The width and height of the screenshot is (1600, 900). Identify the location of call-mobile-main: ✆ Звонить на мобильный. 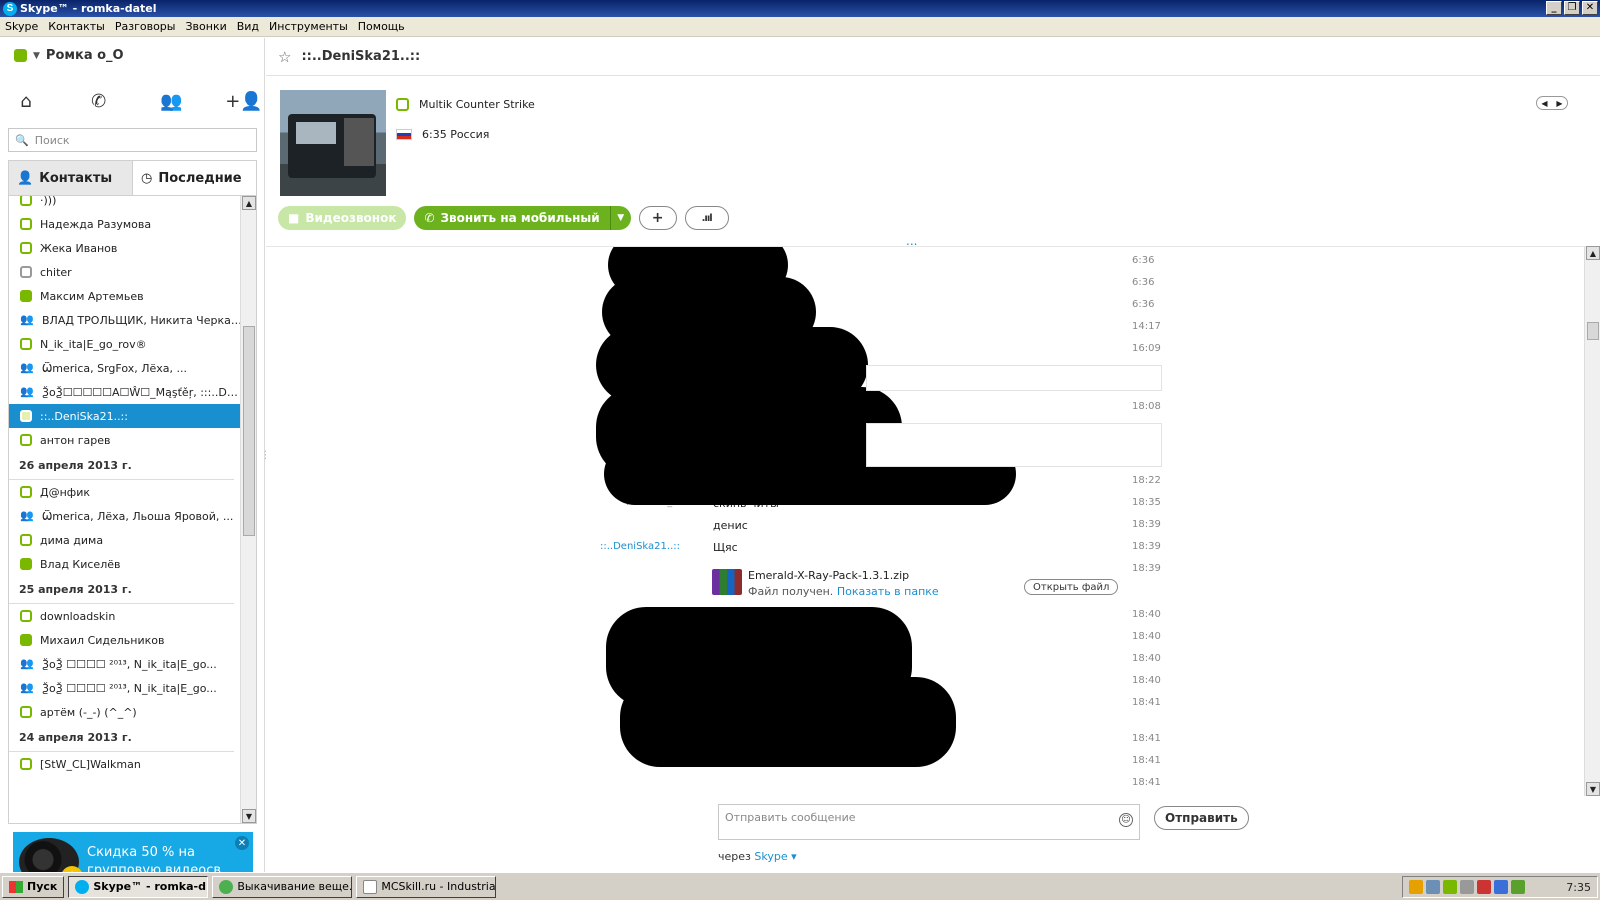
(512, 218).